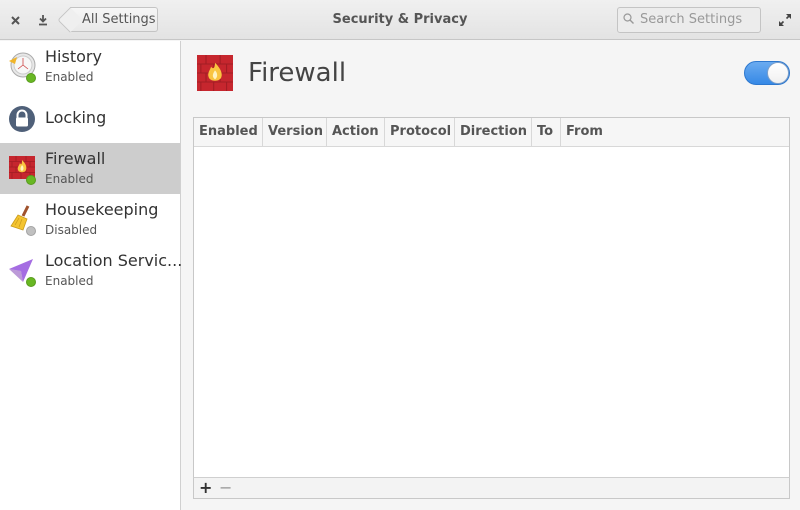  I want to click on firewall-header-icon, so click(215, 73).